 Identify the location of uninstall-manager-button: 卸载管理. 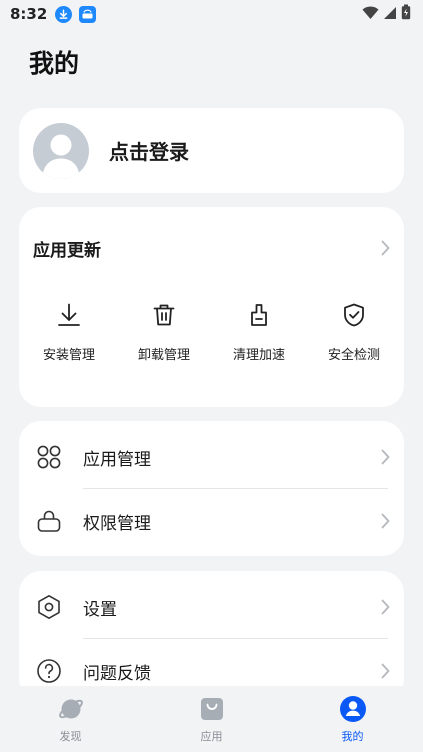
(164, 332).